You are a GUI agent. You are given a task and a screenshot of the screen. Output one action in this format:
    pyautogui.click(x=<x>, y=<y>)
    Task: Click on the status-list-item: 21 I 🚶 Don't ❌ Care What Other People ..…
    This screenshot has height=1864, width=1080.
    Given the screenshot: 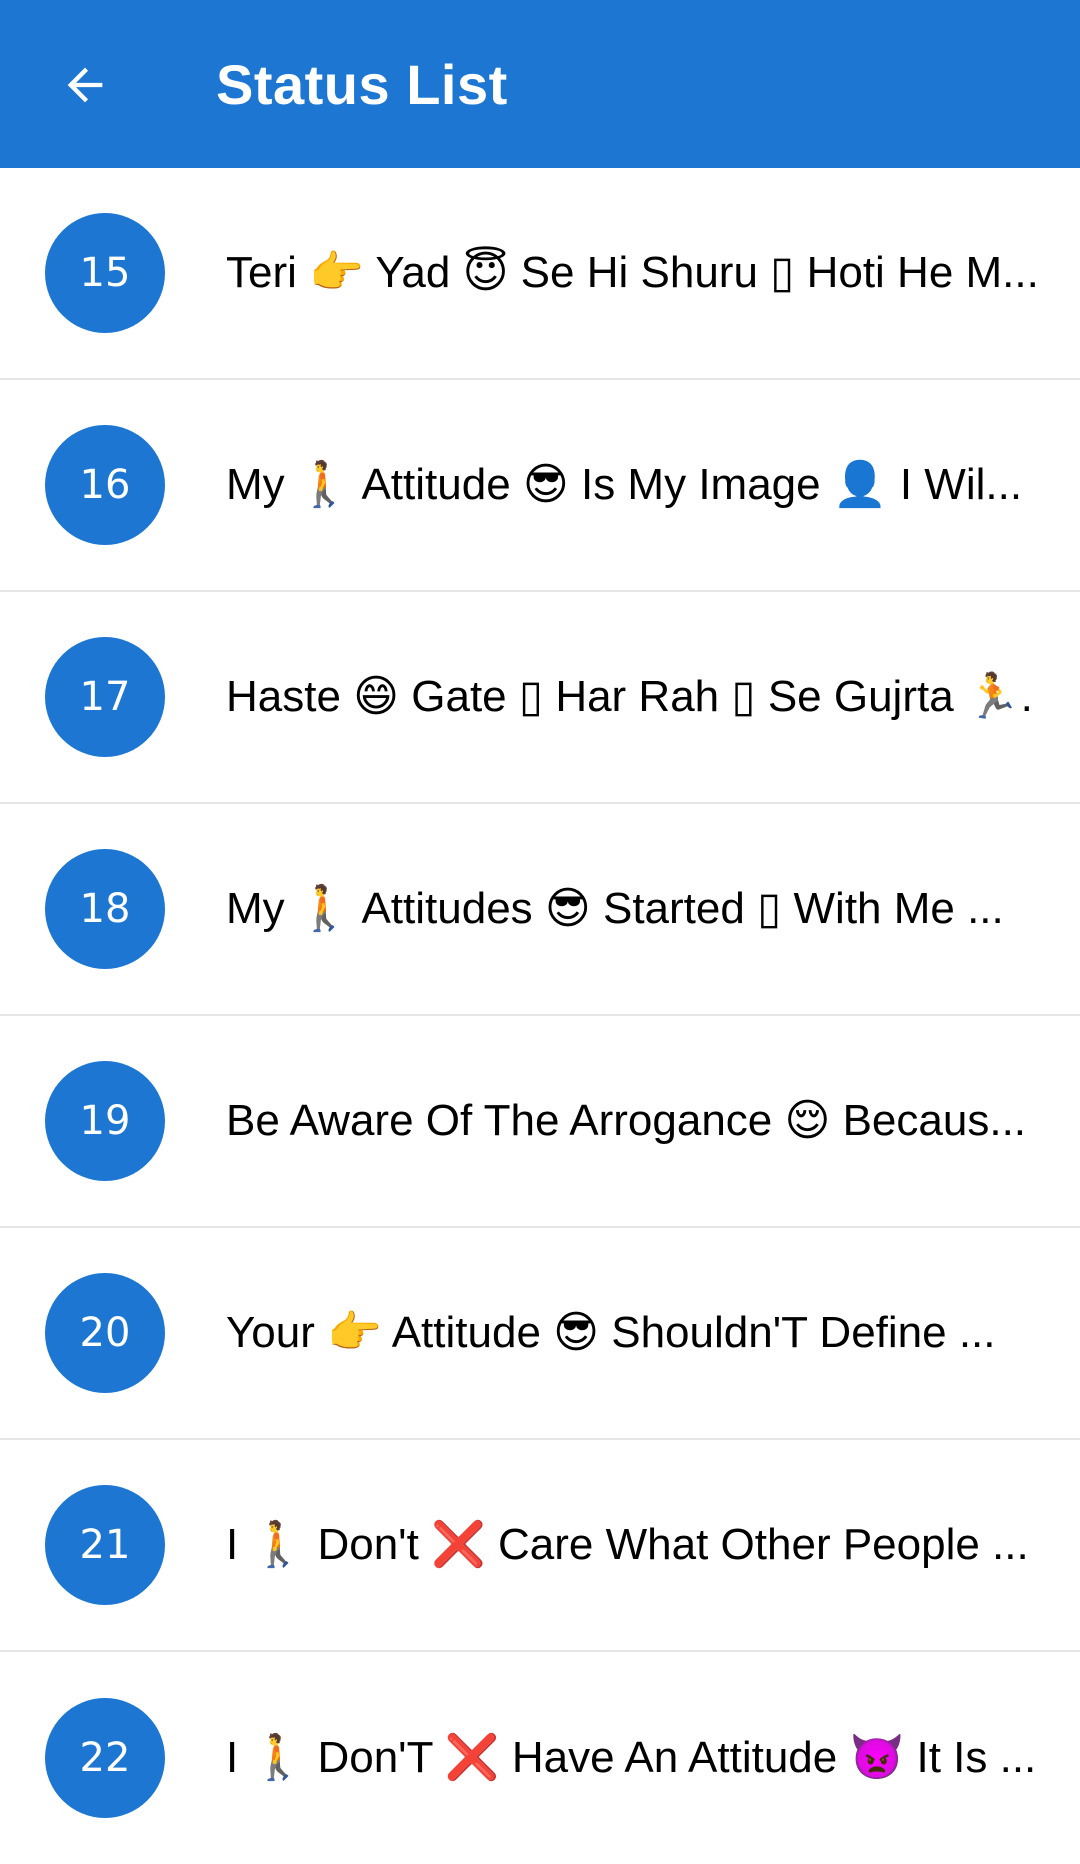 What is the action you would take?
    pyautogui.click(x=540, y=1546)
    